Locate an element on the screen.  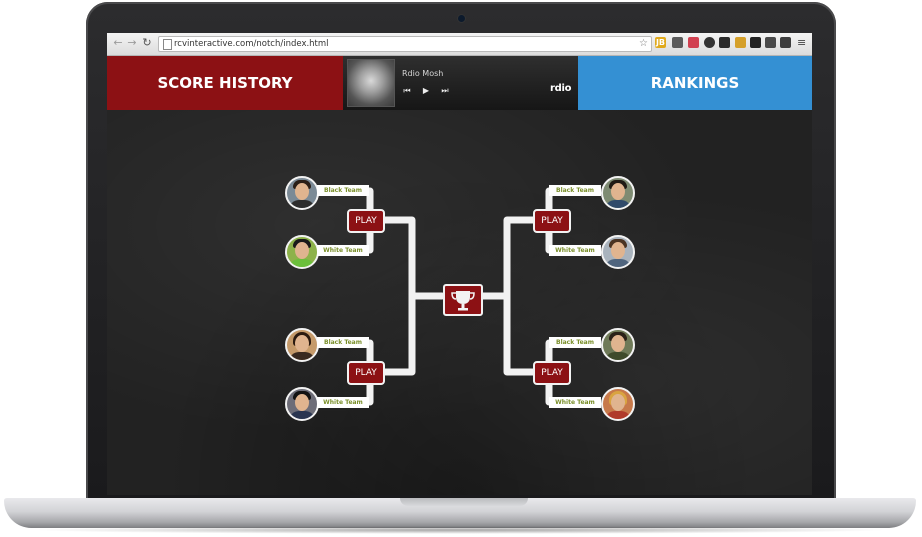
browser-menu-icon: ≡ is located at coordinates (801, 43).